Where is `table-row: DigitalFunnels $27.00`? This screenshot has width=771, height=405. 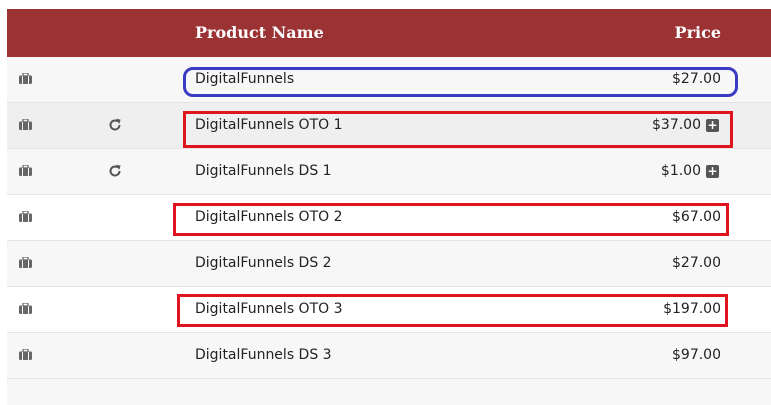
table-row: DigitalFunnels $27.00 is located at coordinates (389, 80).